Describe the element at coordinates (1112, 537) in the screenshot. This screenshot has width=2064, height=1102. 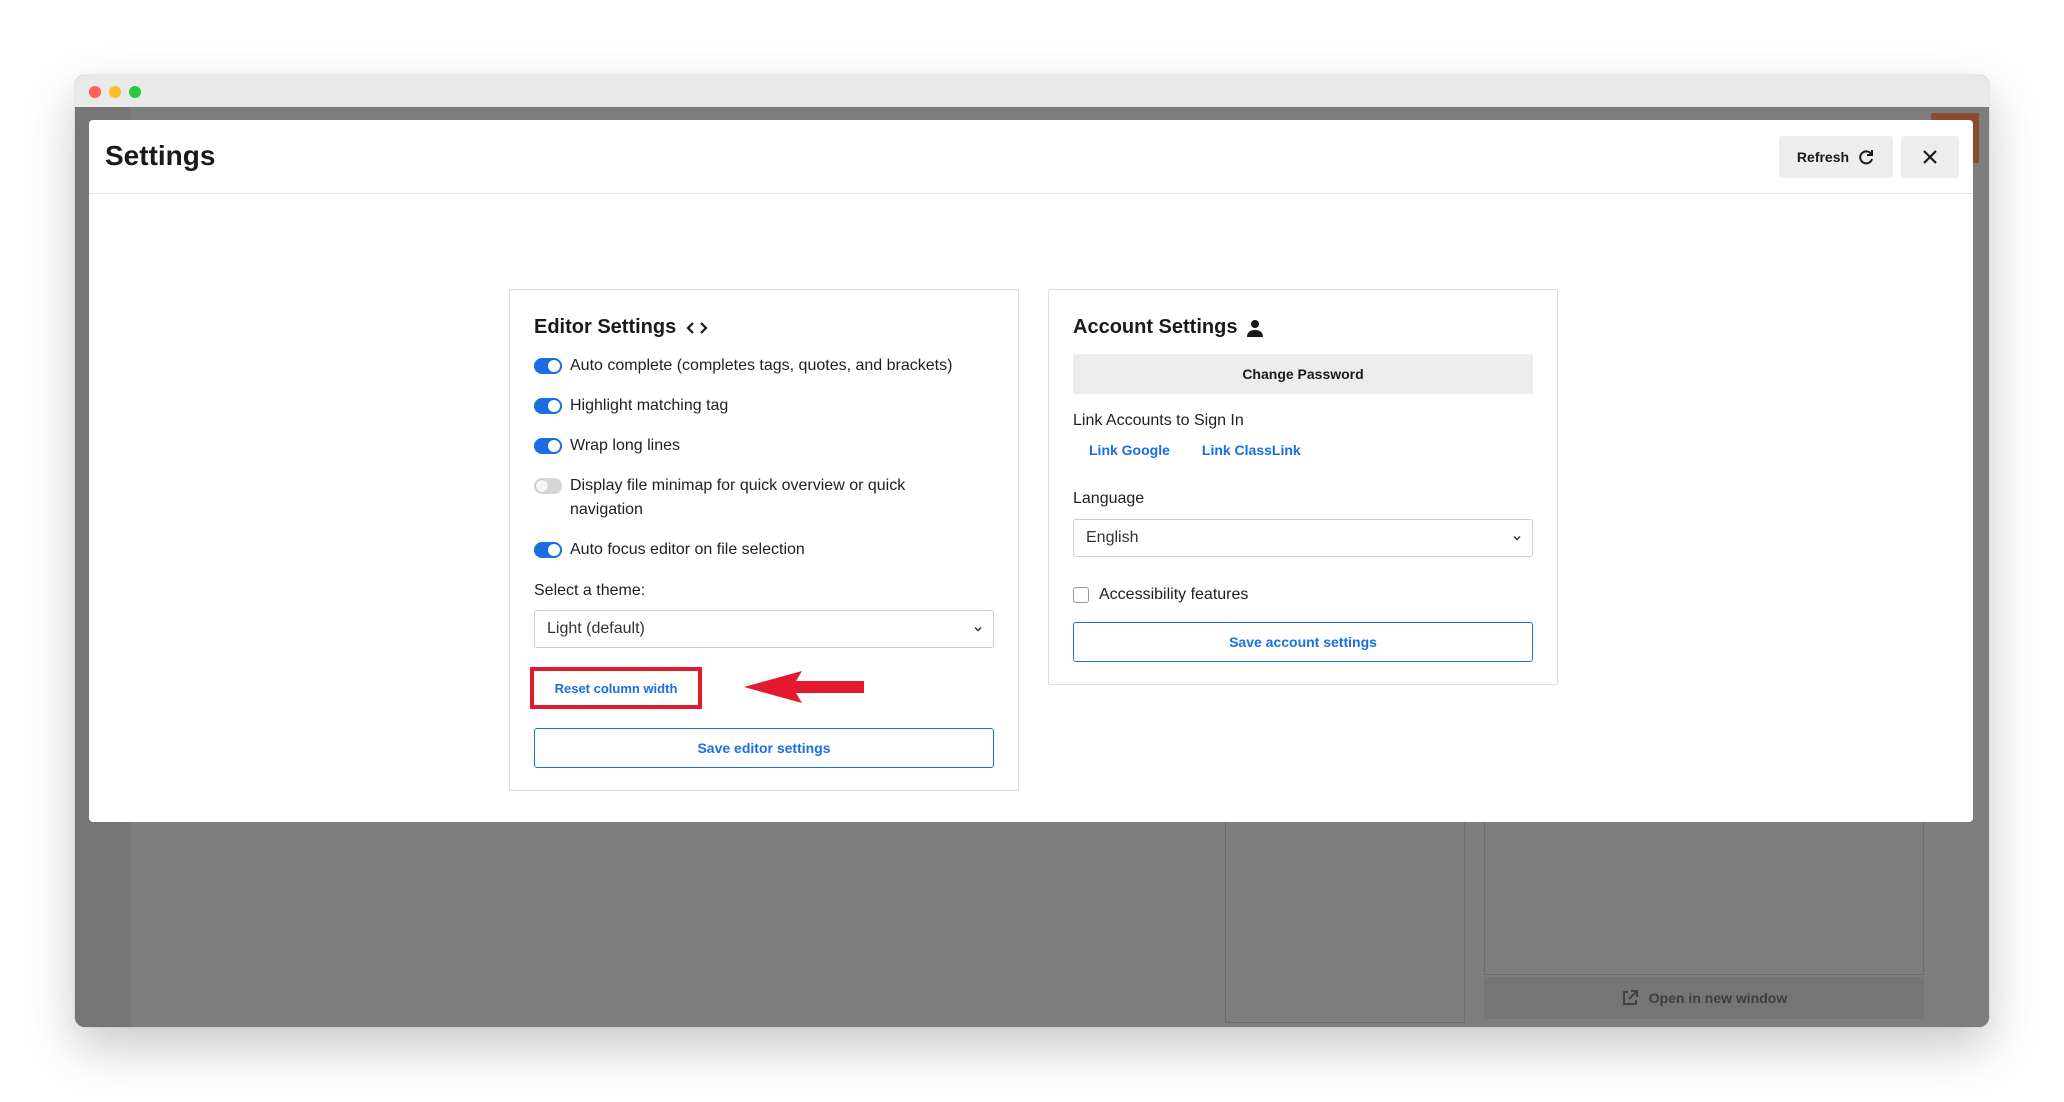
I see `language-select-value: English` at that location.